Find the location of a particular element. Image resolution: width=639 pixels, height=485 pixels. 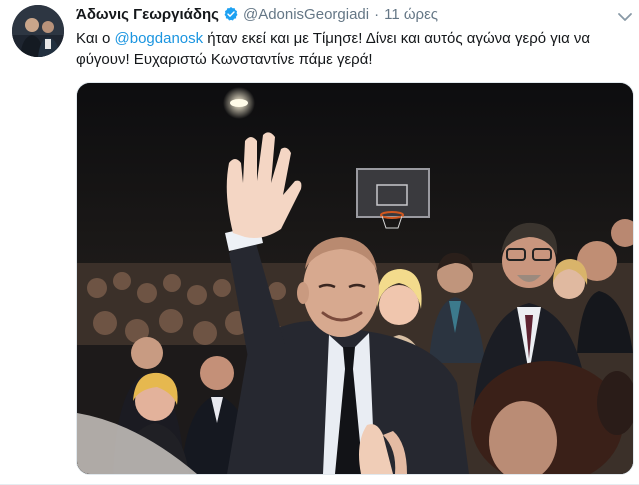

avatar-photo is located at coordinates (38, 31).